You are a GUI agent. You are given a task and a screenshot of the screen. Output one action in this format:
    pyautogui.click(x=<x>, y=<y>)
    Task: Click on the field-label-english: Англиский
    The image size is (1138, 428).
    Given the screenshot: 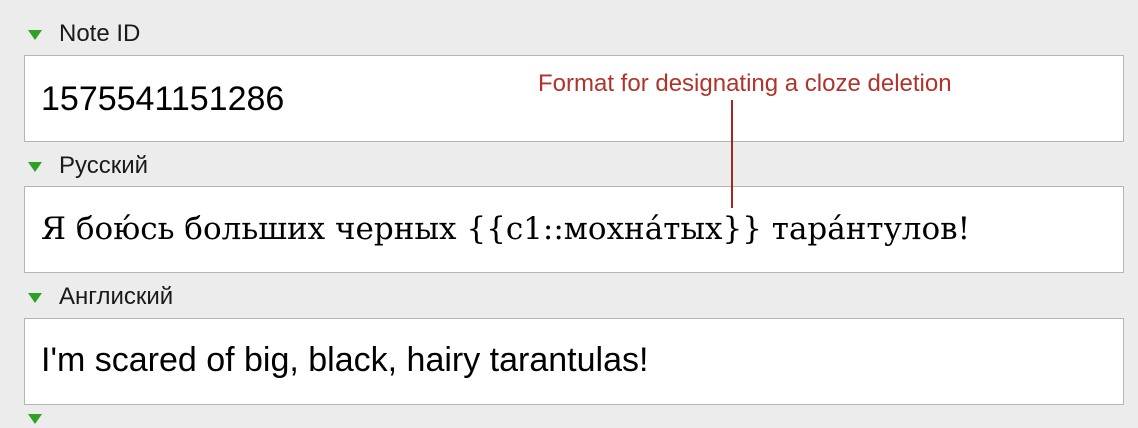 What is the action you would take?
    pyautogui.click(x=100, y=297)
    